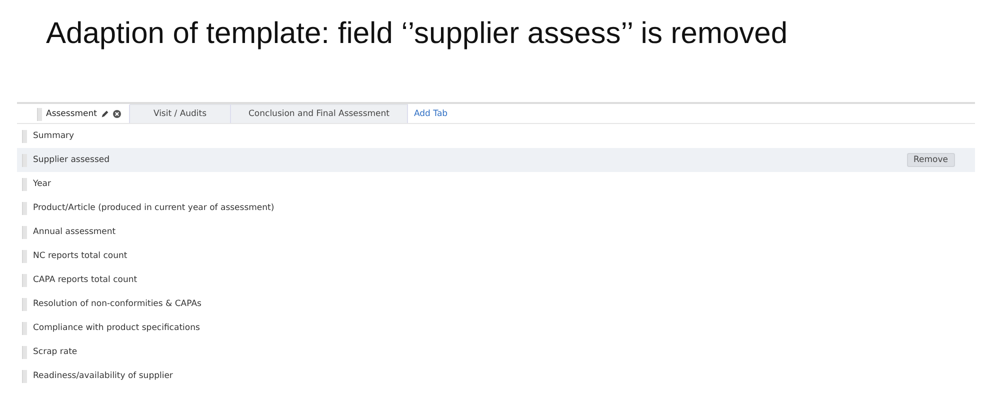  What do you see at coordinates (85, 280) in the screenshot?
I see `field-label: CAPA reports total count` at bounding box center [85, 280].